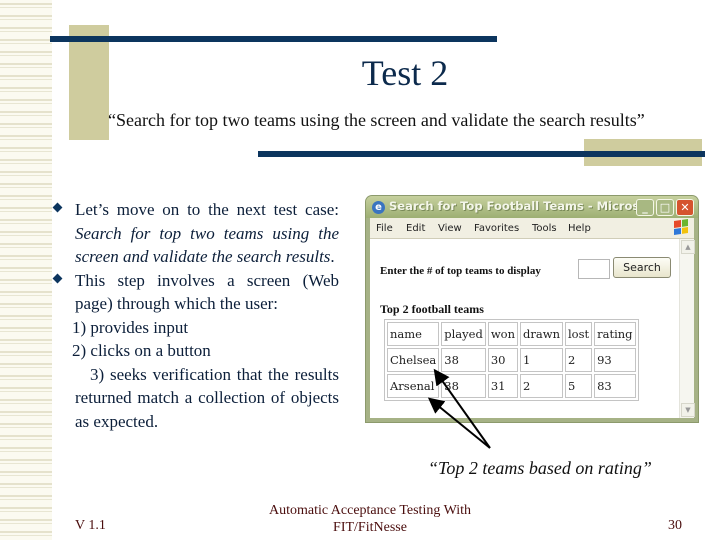 The width and height of the screenshot is (720, 540). What do you see at coordinates (615, 386) in the screenshot?
I see `table-cell: 83` at bounding box center [615, 386].